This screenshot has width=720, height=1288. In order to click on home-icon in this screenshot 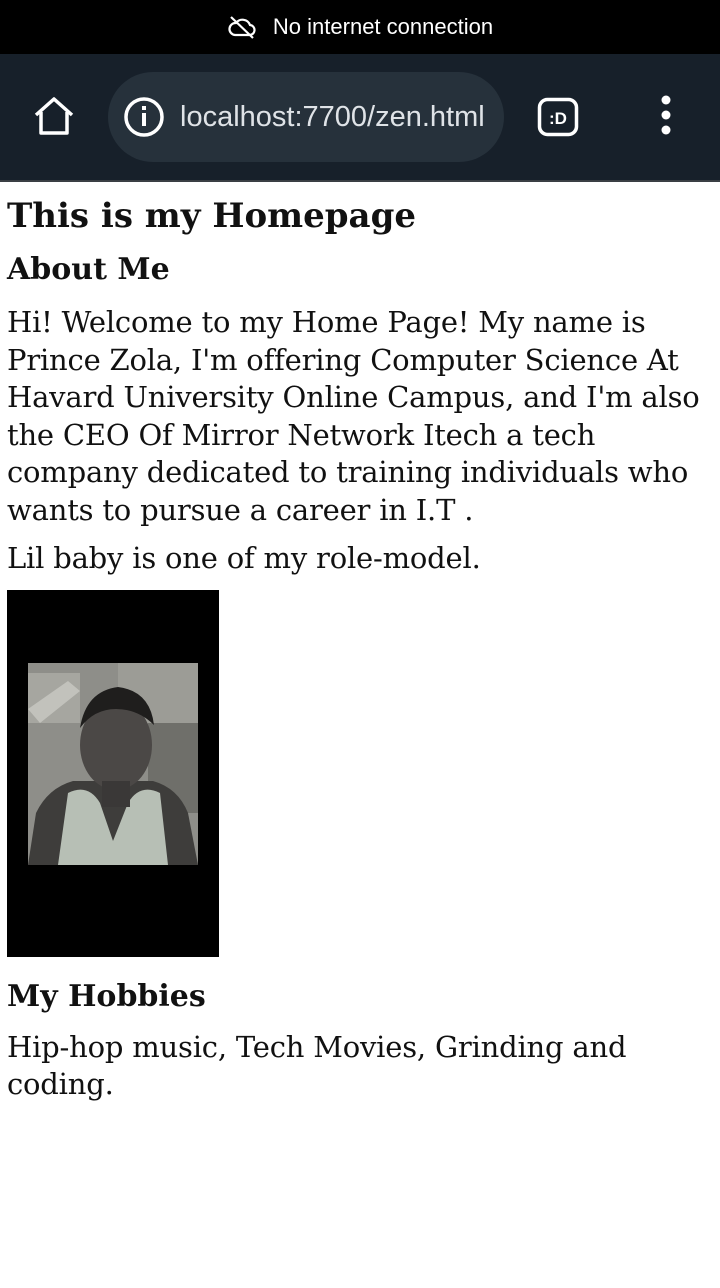, I will do `click(54, 118)`.